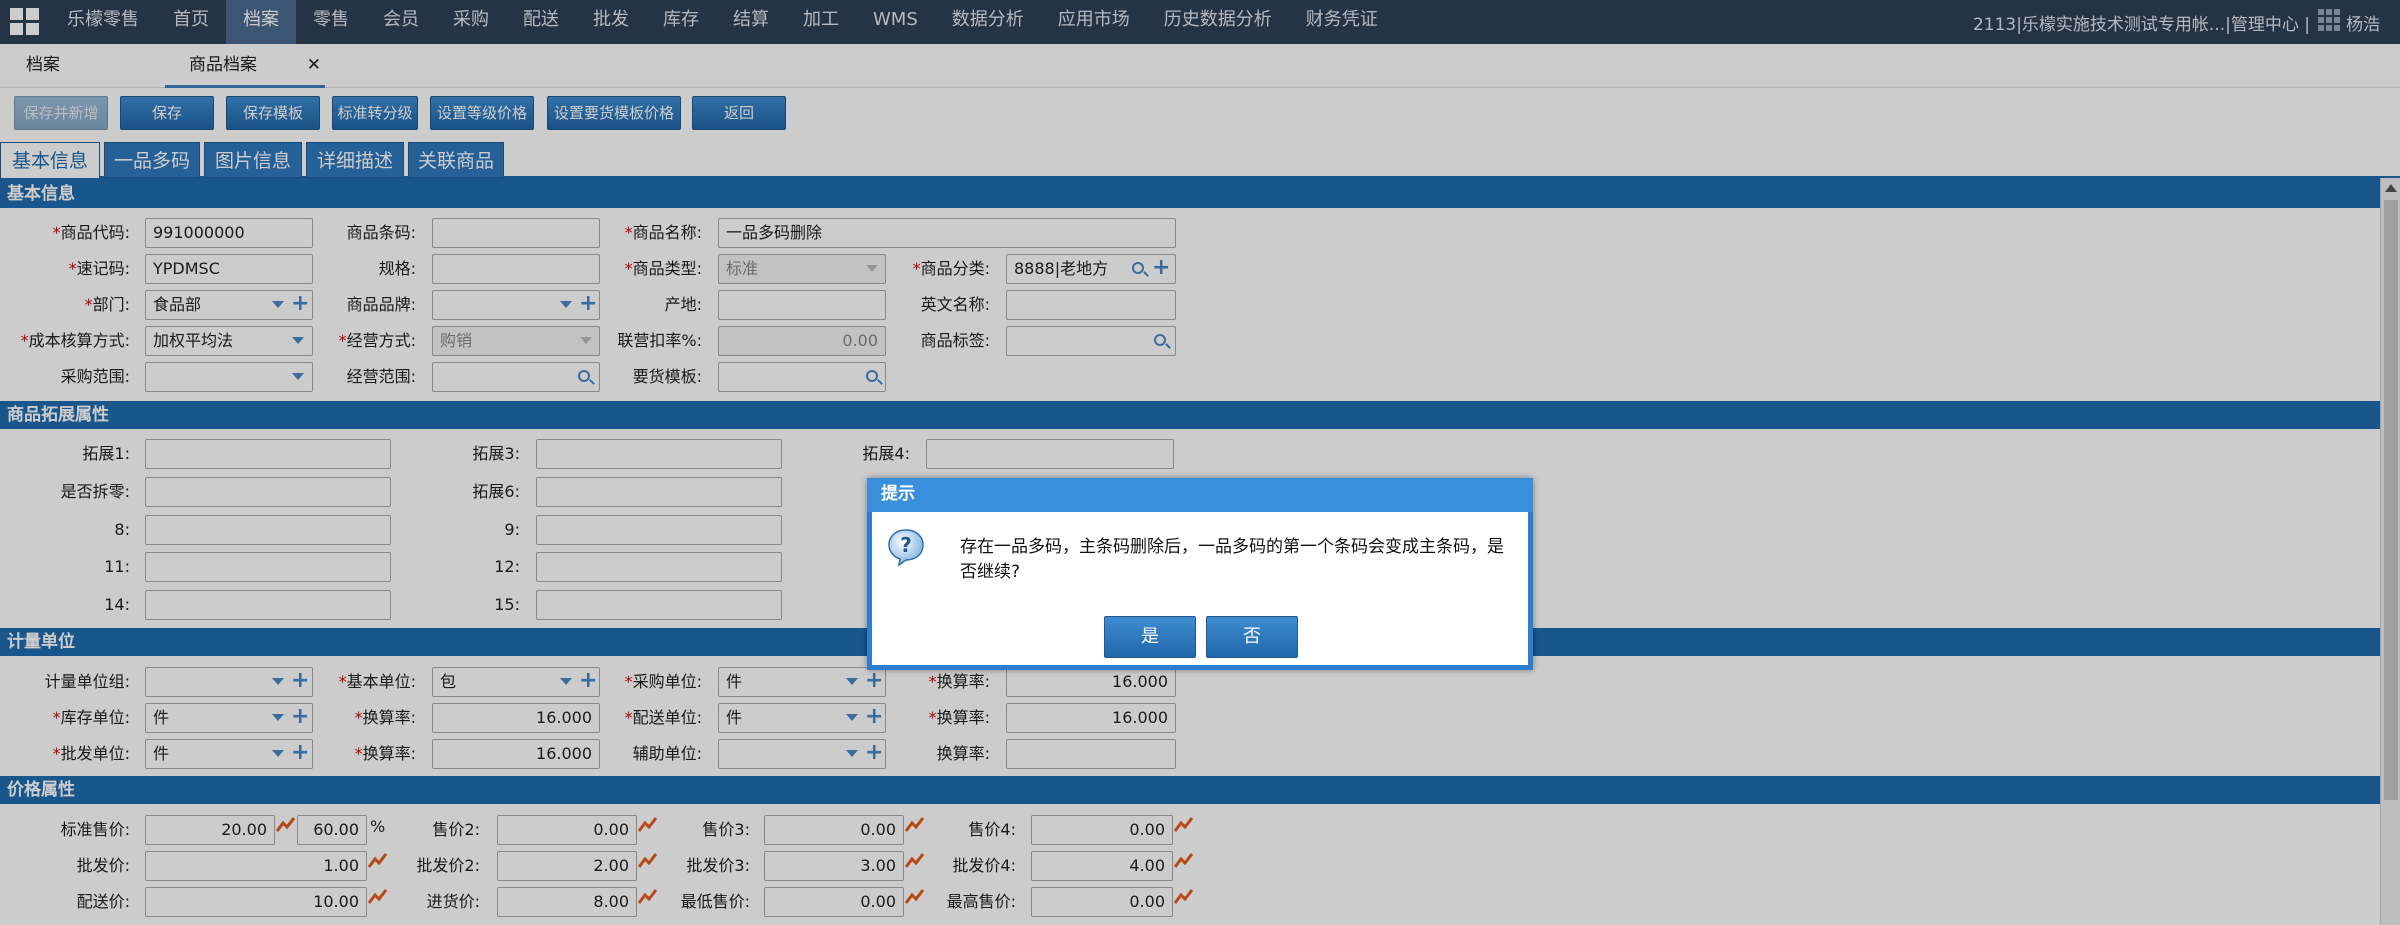  Describe the element at coordinates (1150, 637) in the screenshot. I see `yes-button: 是` at that location.